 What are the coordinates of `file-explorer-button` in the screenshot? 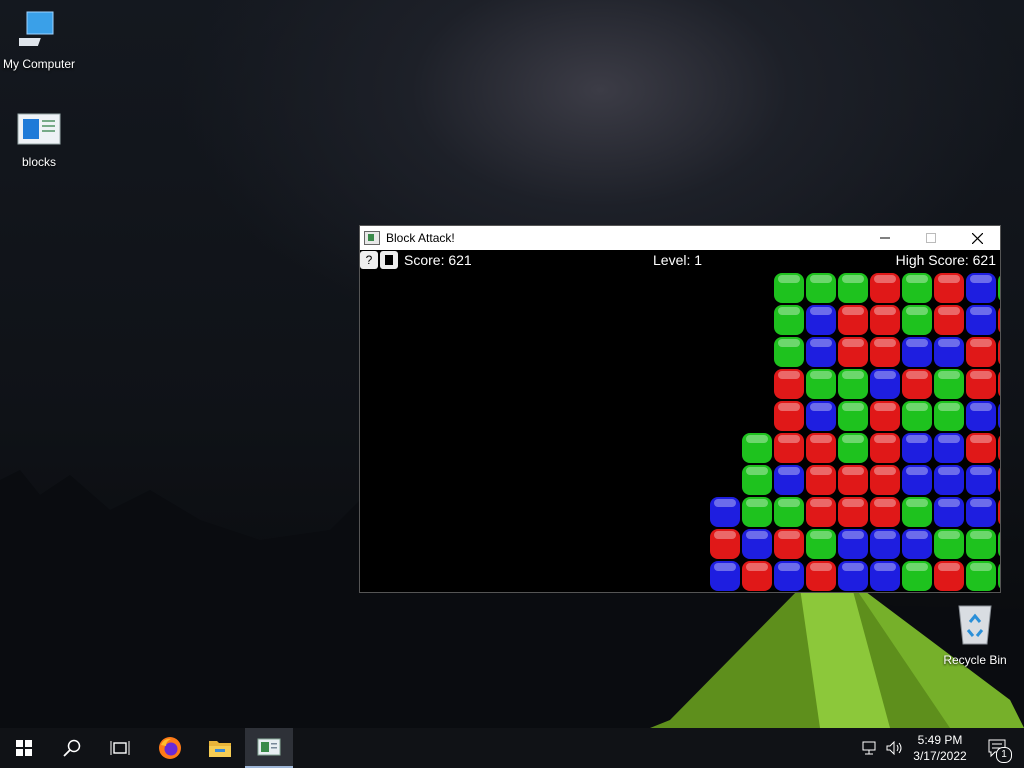 It's located at (220, 748).